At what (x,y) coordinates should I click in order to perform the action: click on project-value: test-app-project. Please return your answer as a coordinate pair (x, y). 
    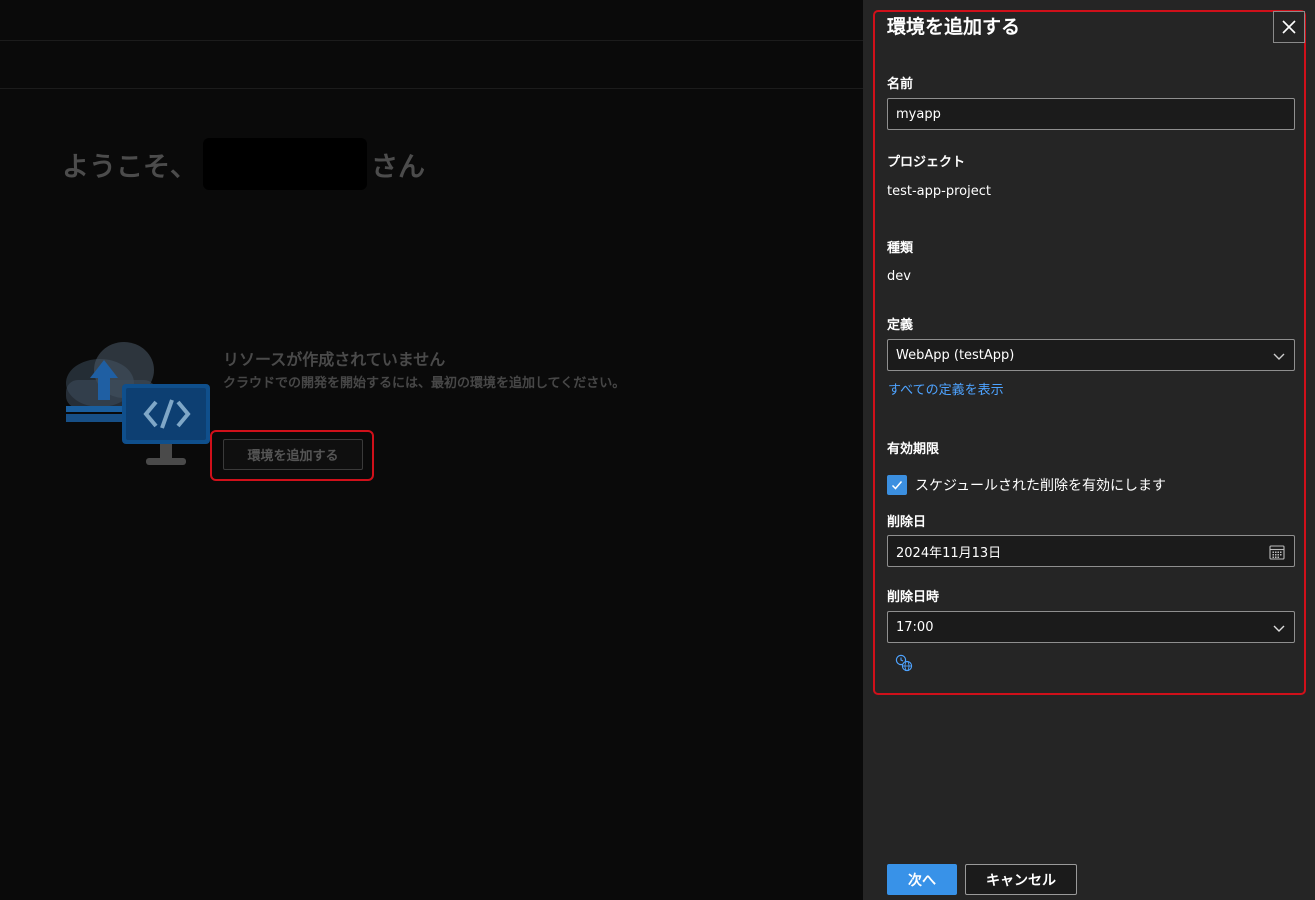
    Looking at the image, I should click on (939, 191).